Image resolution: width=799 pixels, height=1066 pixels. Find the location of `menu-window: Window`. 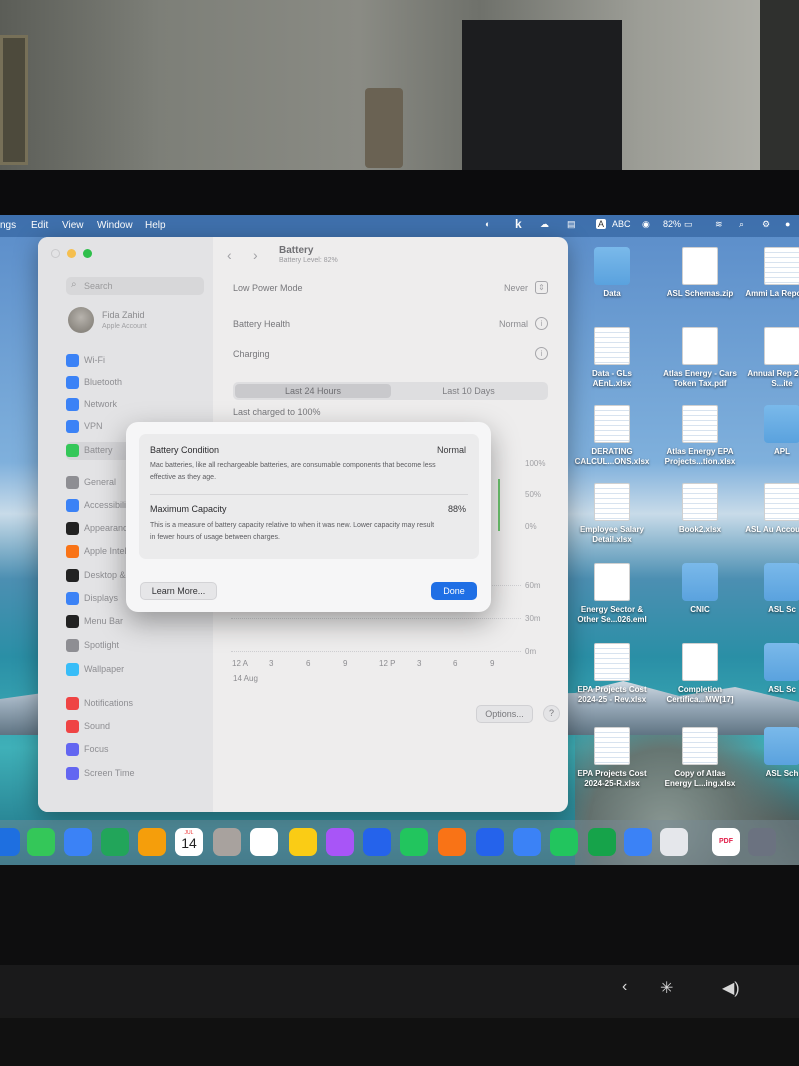

menu-window: Window is located at coordinates (115, 225).